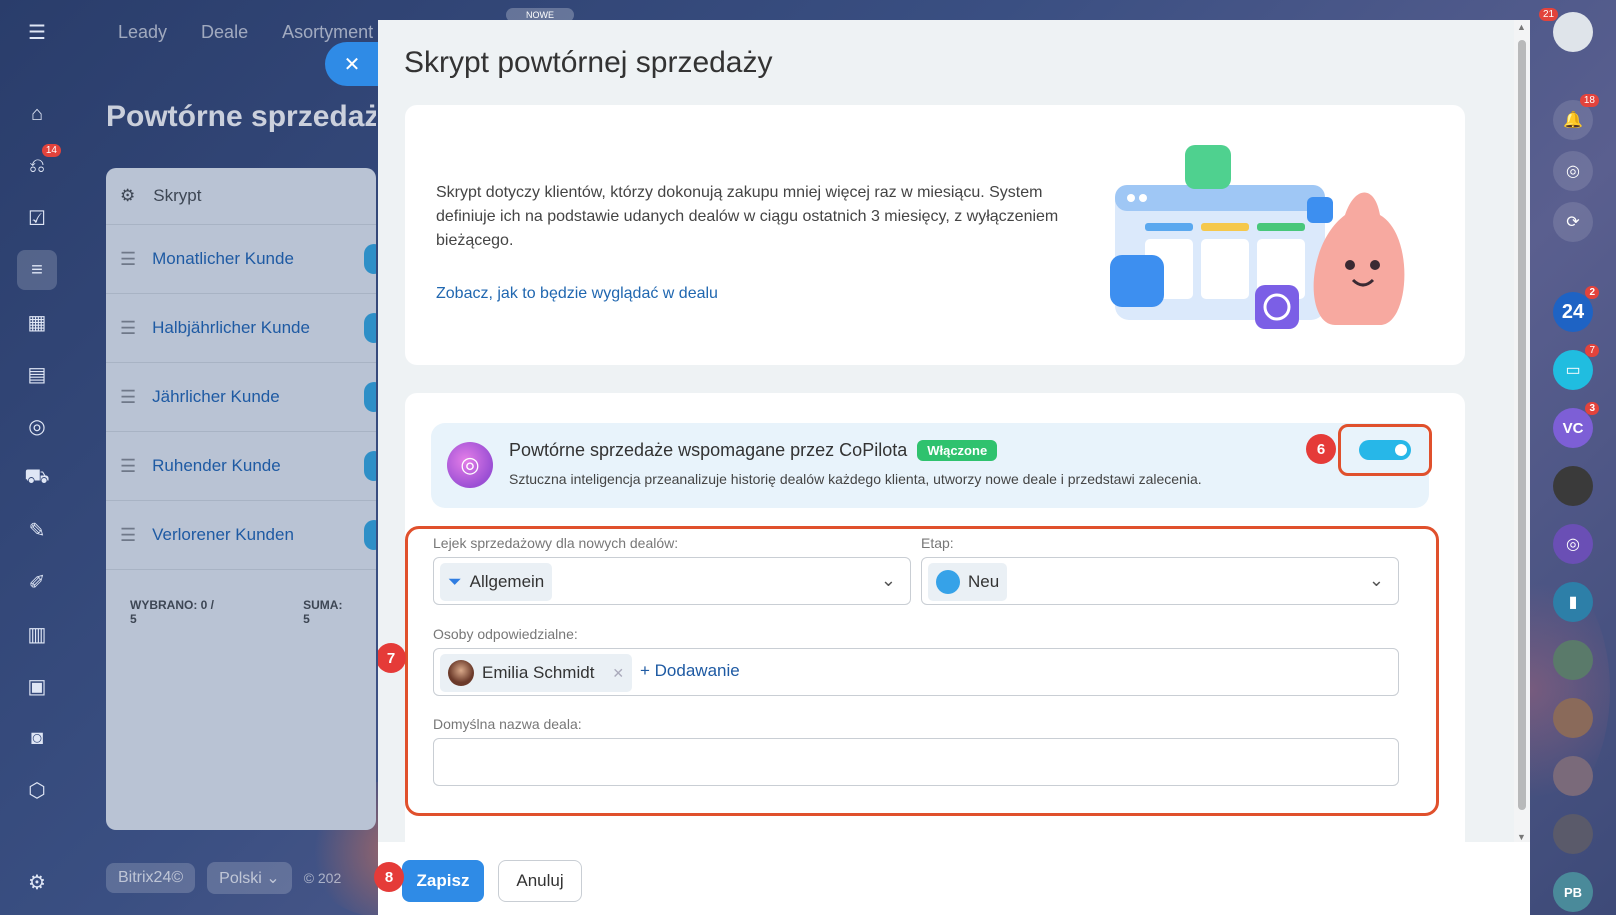 This screenshot has width=1616, height=915. Describe the element at coordinates (1521, 837) in the screenshot. I see `scroll-down-icon: ▼` at that location.